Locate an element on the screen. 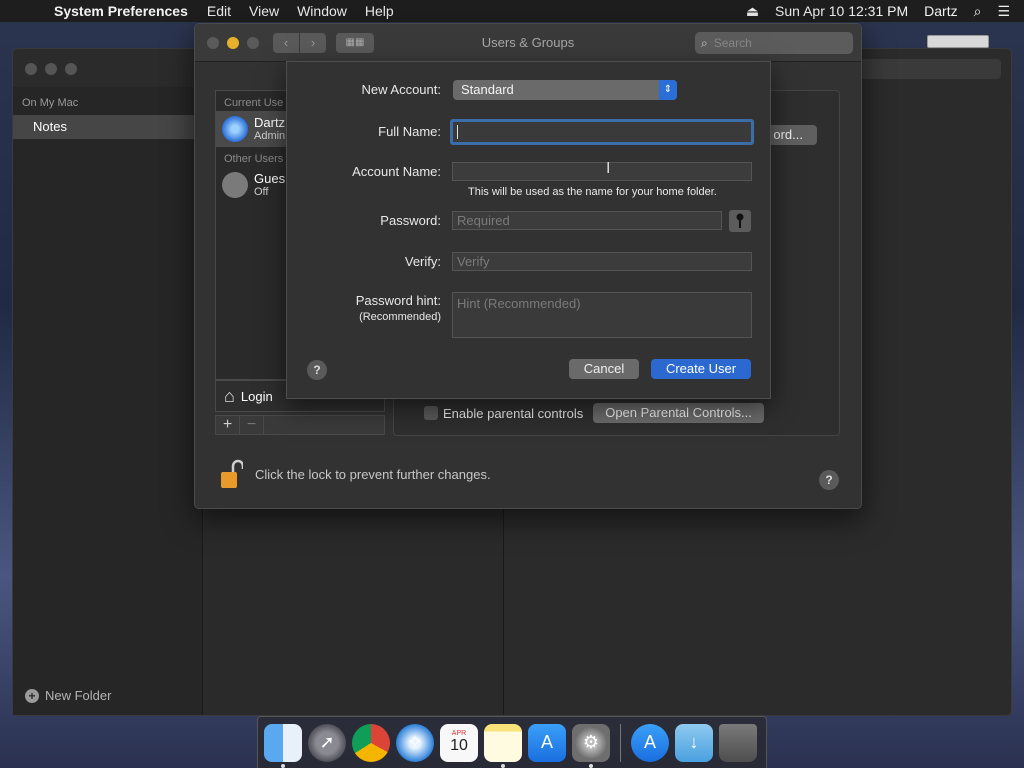 This screenshot has height=768, width=1024. password-hint-sublabel: (Recommended) is located at coordinates (400, 317).